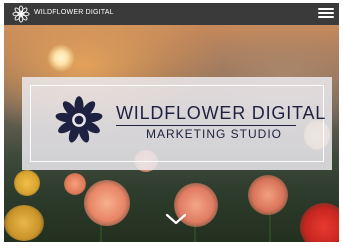 The height and width of the screenshot is (246, 343). What do you see at coordinates (176, 219) in the screenshot?
I see `chevron-down-icon` at bounding box center [176, 219].